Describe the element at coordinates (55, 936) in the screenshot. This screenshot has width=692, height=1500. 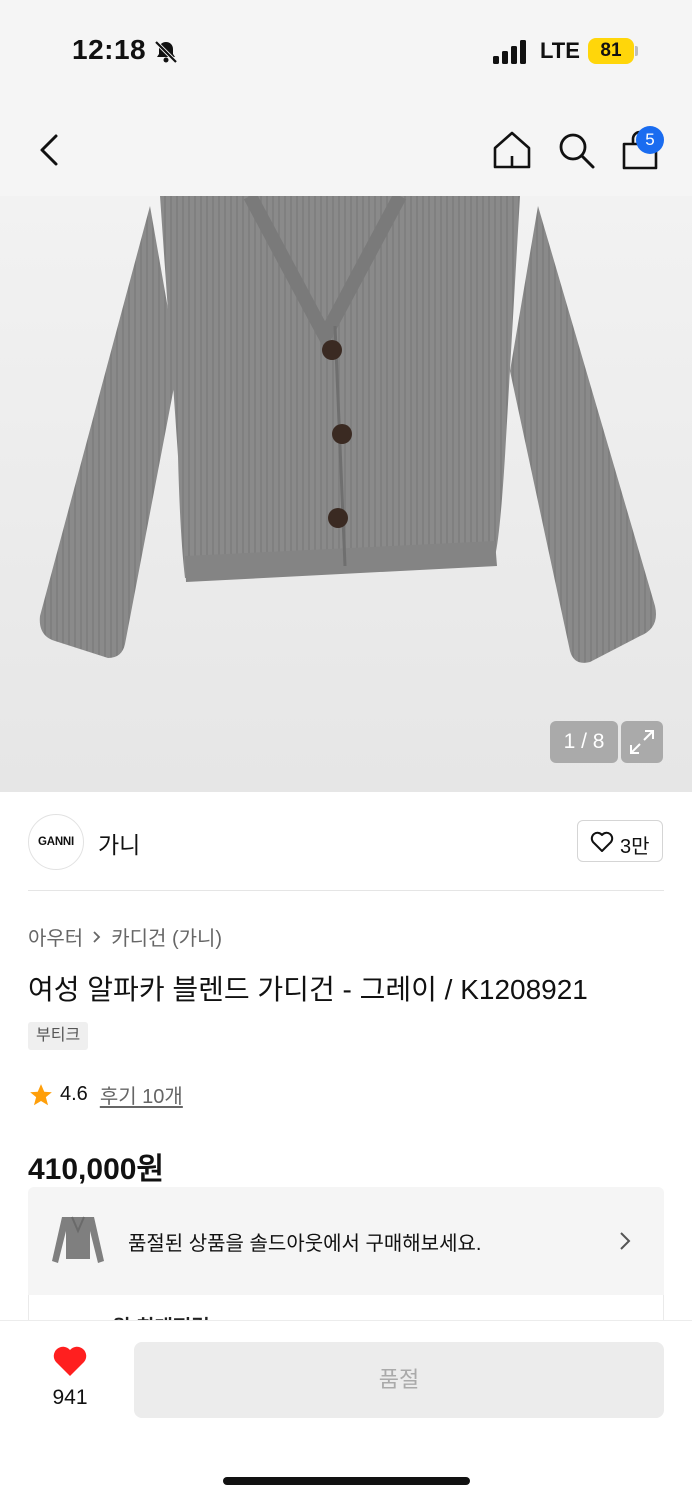
I see `breadcrumb-item-outer: 아우터` at that location.